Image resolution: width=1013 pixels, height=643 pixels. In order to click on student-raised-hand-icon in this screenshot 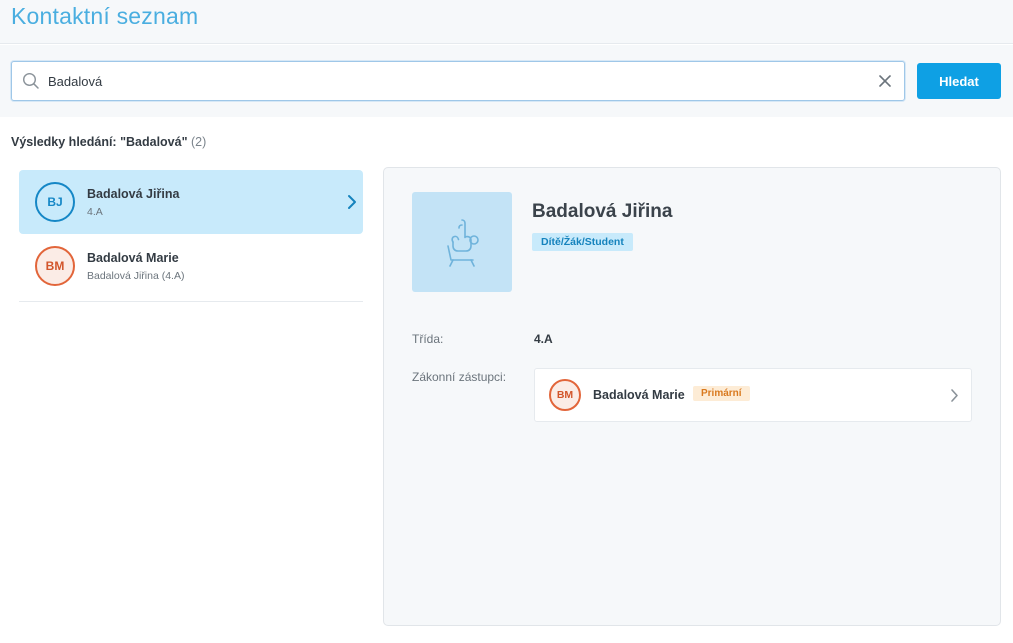, I will do `click(463, 243)`.